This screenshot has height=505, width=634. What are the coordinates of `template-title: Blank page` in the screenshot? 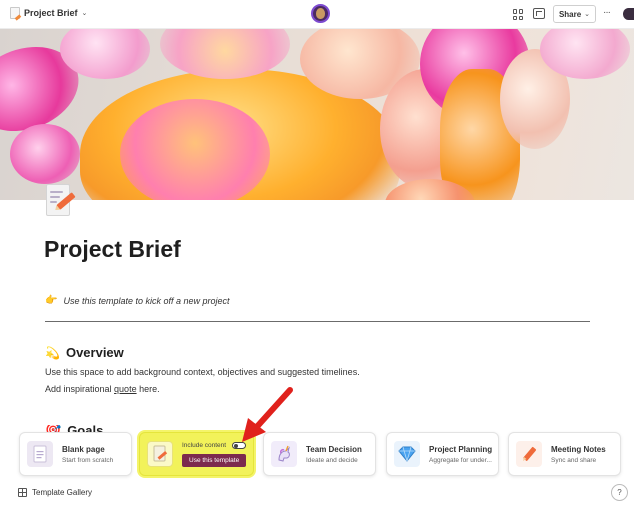 It's located at (83, 449).